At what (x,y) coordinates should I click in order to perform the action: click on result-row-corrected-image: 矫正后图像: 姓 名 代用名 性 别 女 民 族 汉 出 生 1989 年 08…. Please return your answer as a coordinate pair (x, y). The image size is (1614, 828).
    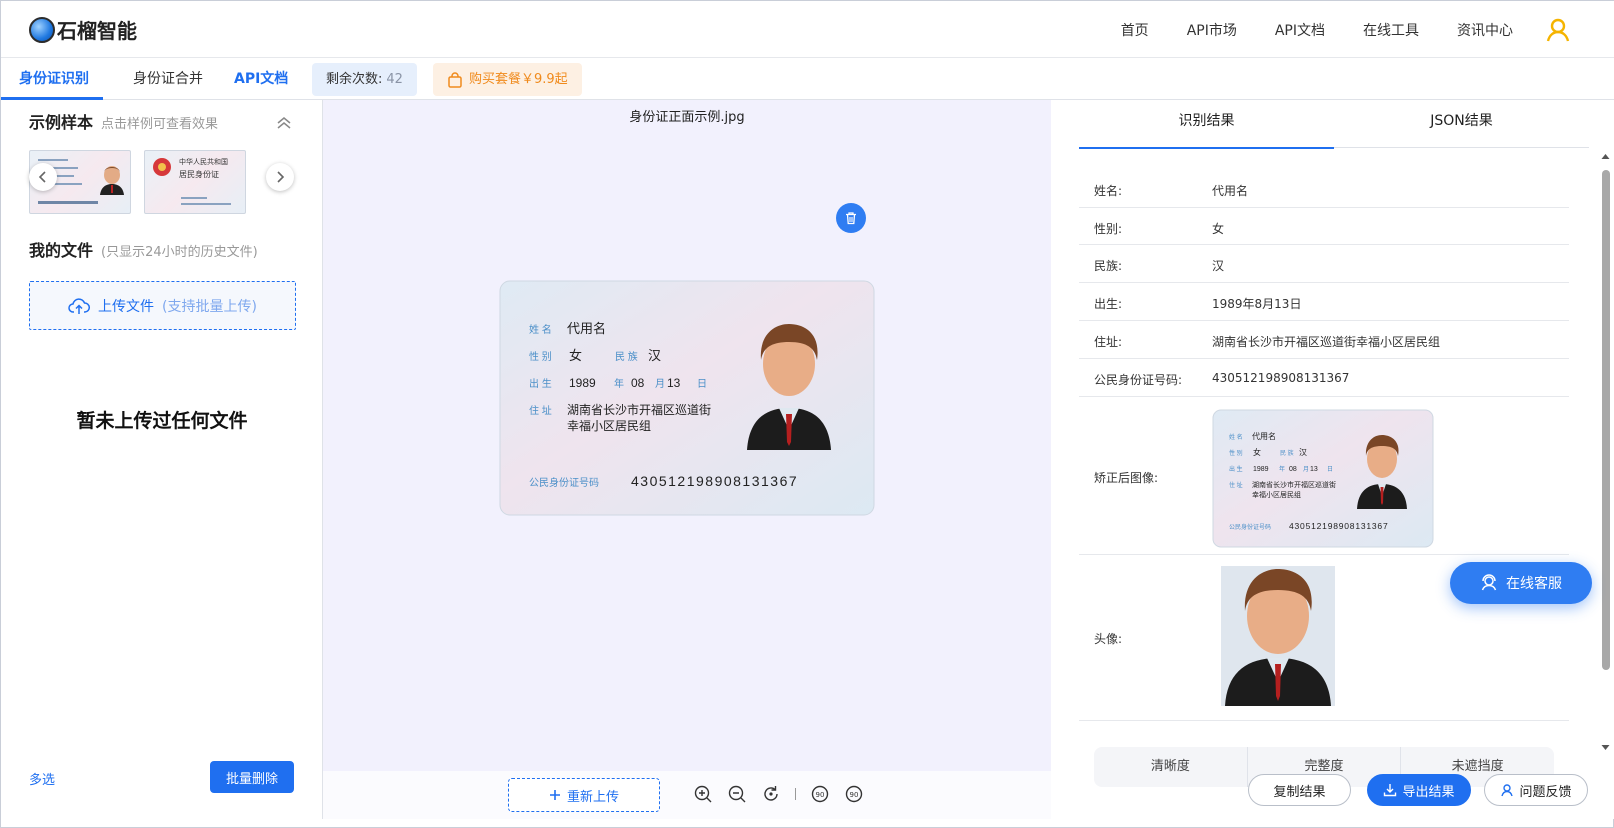
    Looking at the image, I should click on (1324, 476).